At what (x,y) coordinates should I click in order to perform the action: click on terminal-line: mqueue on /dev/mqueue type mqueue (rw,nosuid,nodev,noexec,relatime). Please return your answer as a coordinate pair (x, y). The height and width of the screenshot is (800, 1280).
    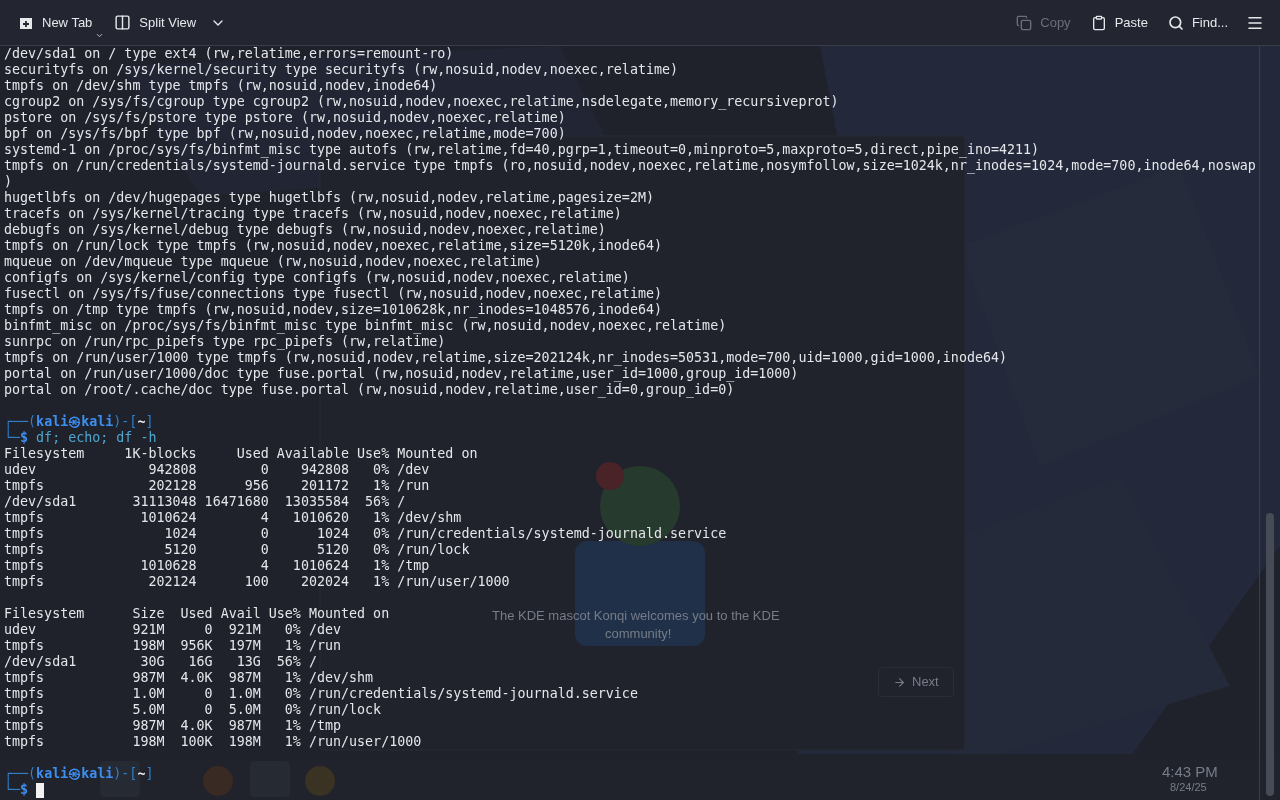
    Looking at the image, I should click on (273, 262).